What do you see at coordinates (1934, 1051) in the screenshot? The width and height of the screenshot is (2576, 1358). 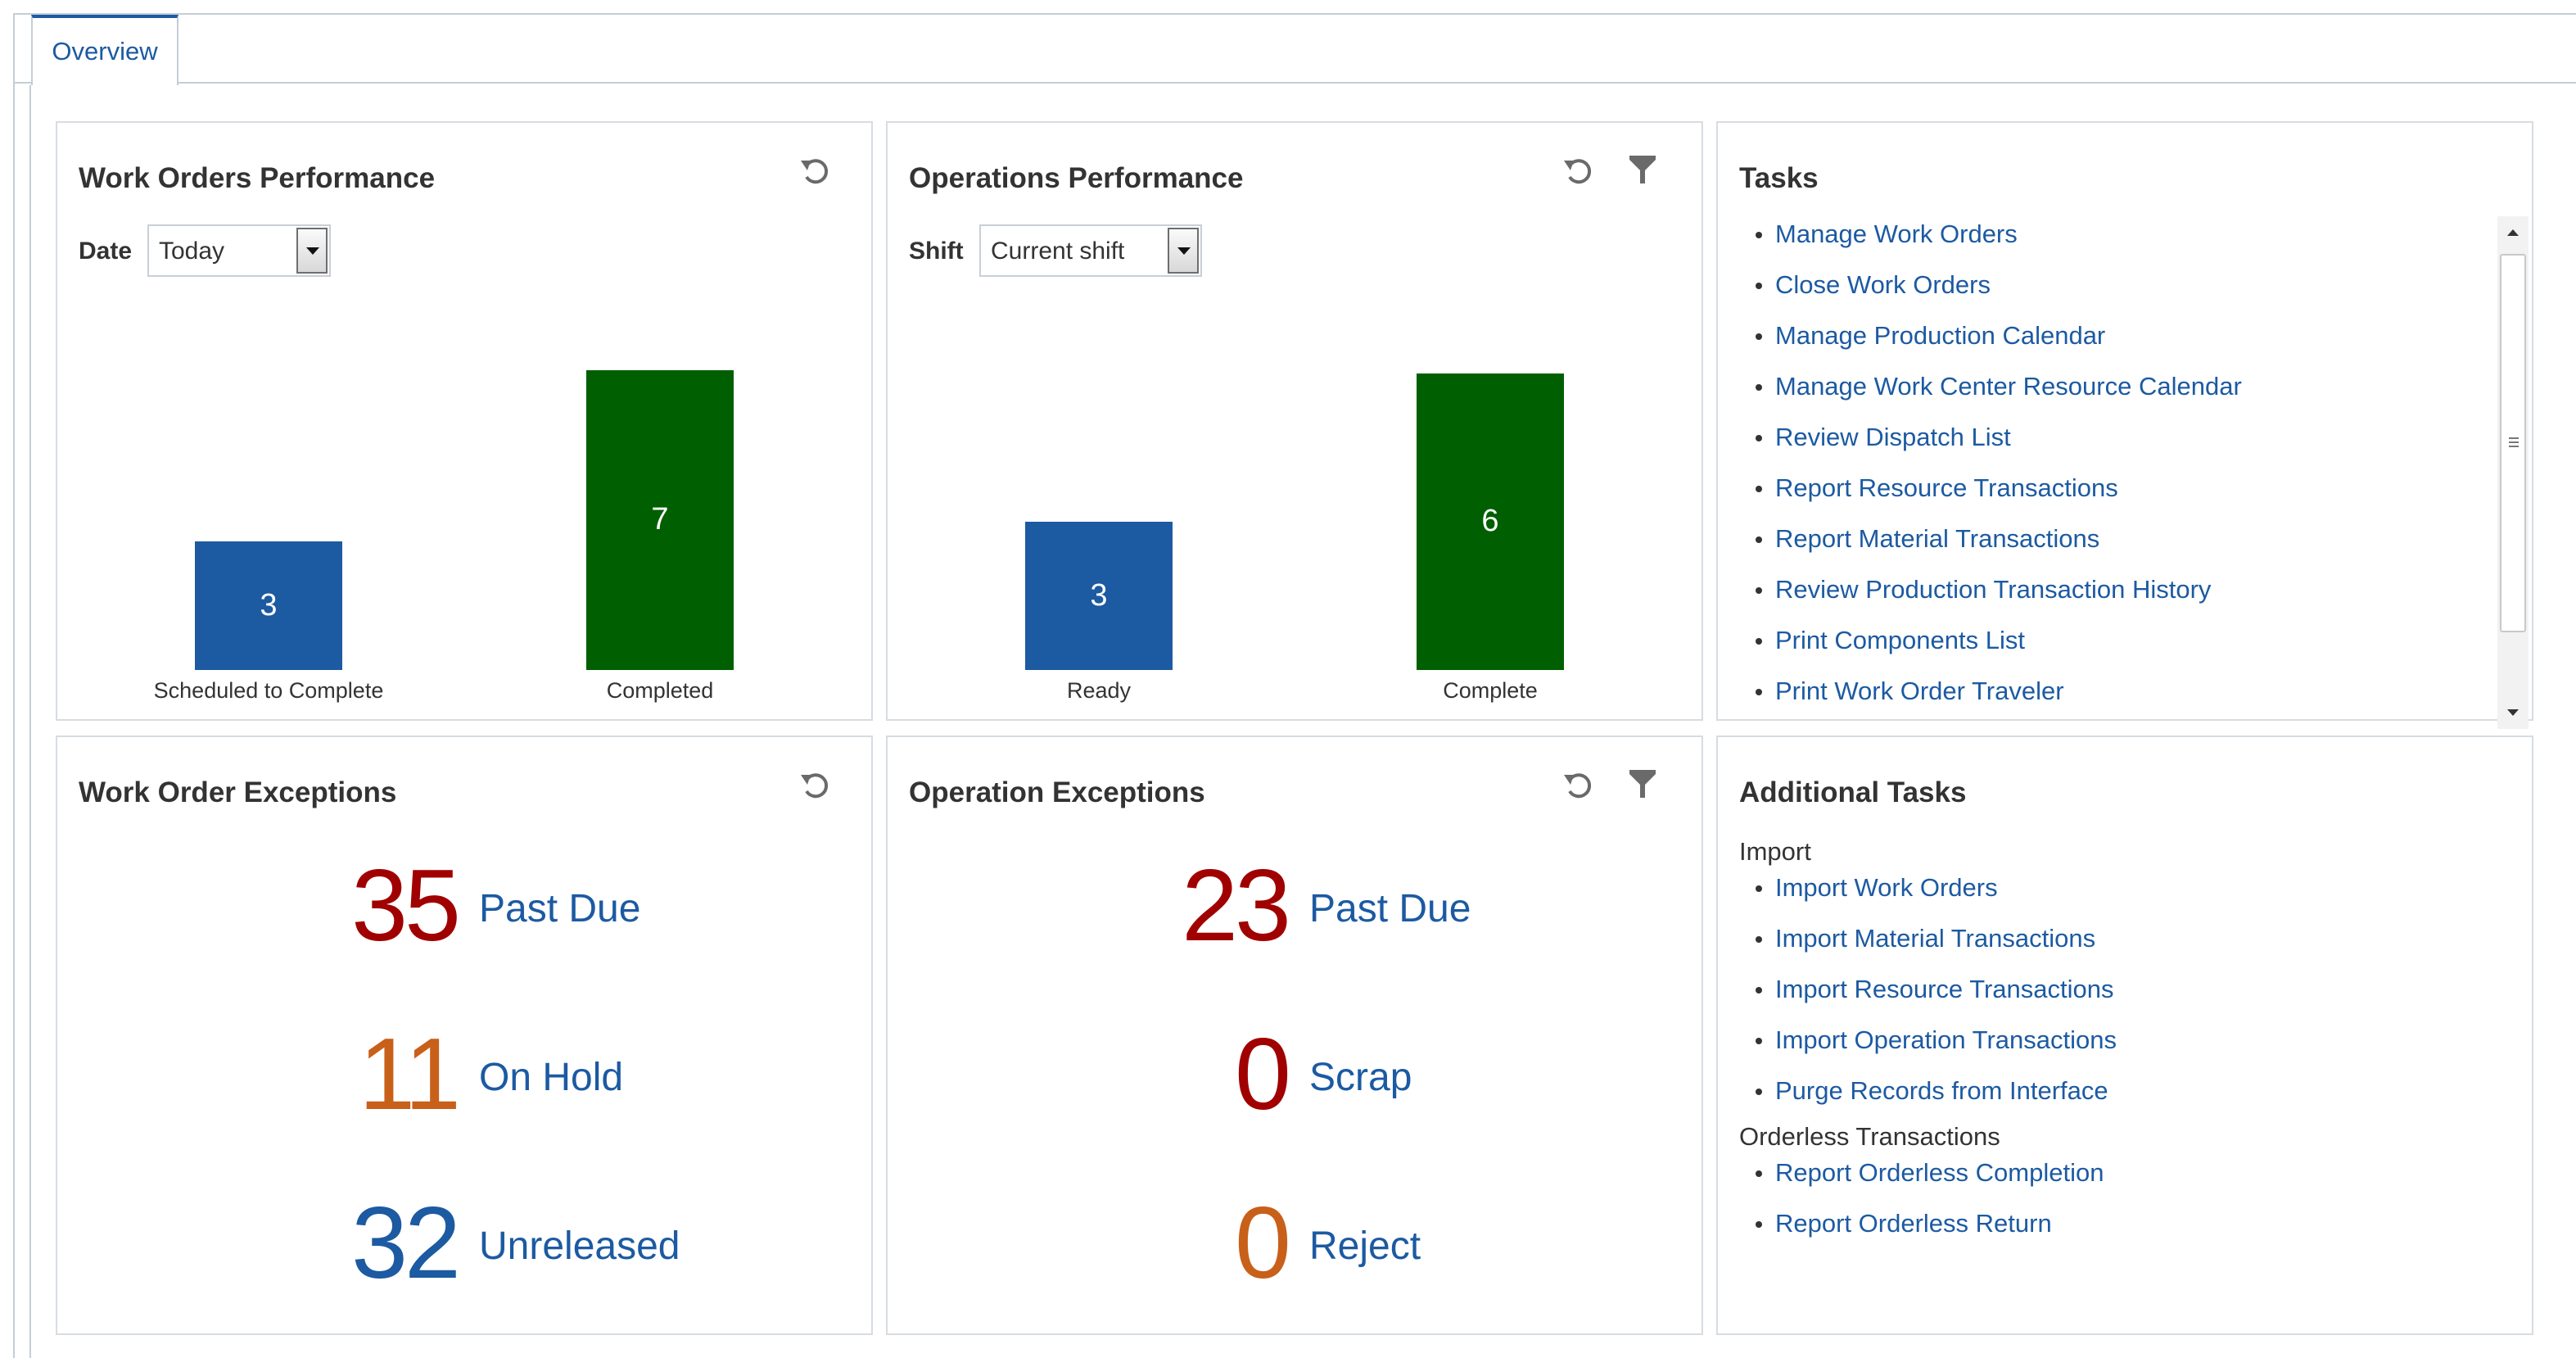 I see `task-link: Import Operation Transactions` at bounding box center [1934, 1051].